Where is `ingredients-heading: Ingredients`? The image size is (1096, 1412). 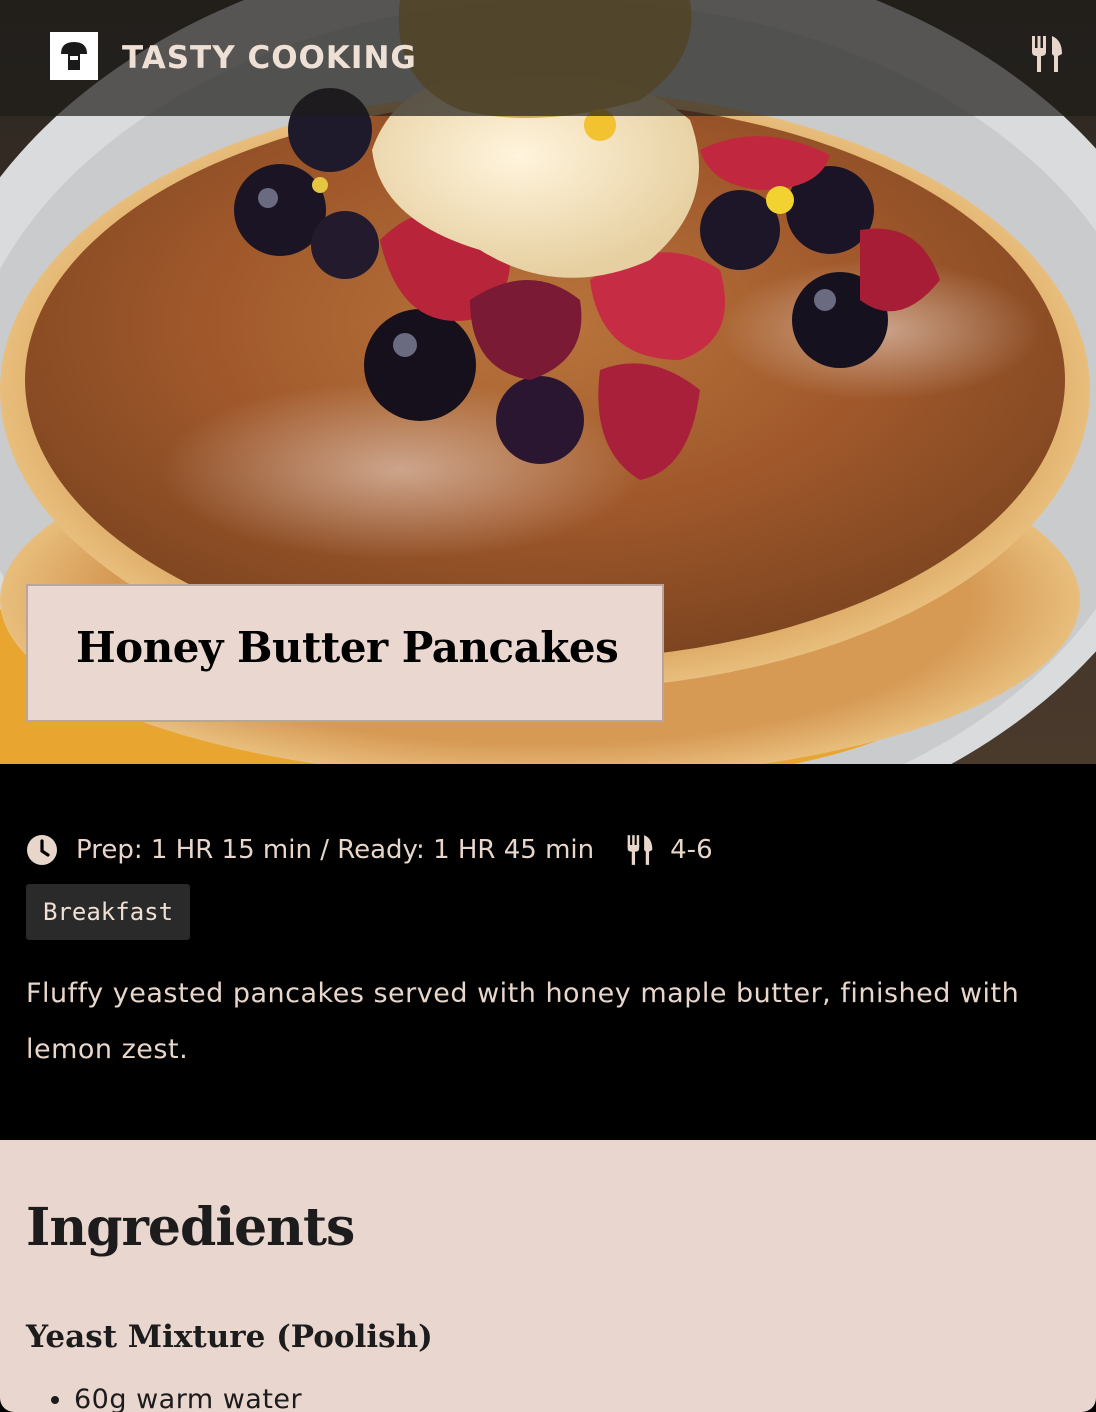
ingredients-heading: Ingredients is located at coordinates (190, 1227).